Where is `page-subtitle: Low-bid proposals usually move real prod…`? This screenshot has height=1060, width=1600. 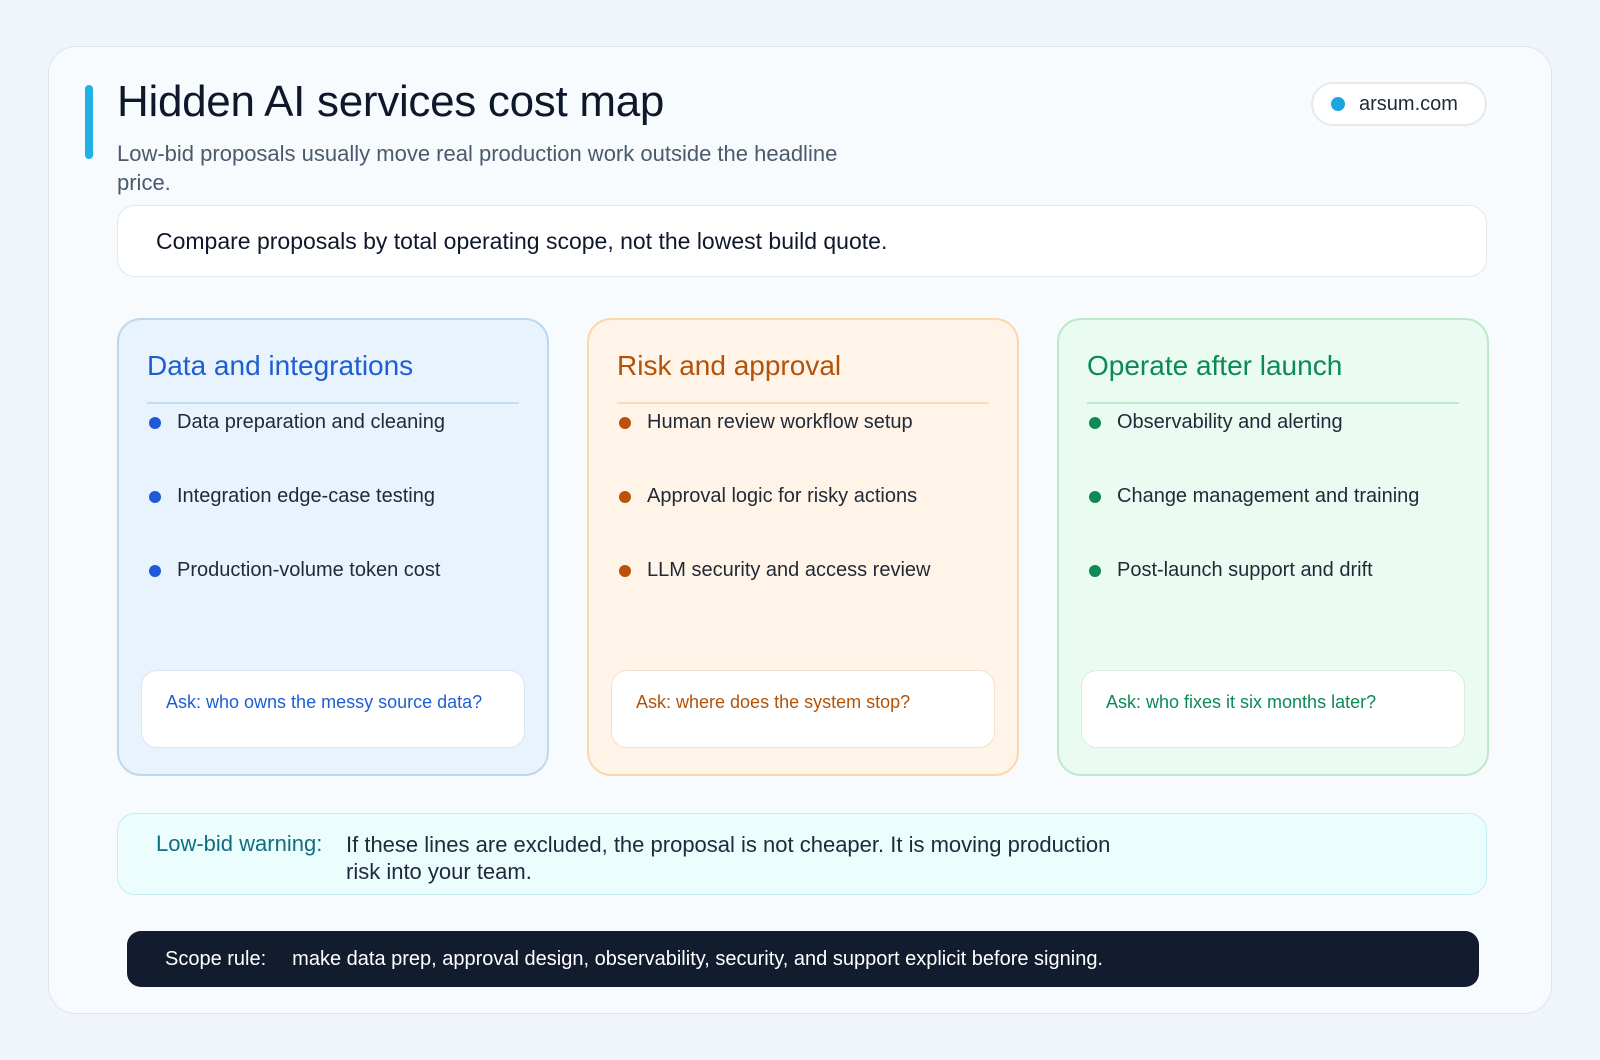 page-subtitle: Low-bid proposals usually move real prod… is located at coordinates (477, 168).